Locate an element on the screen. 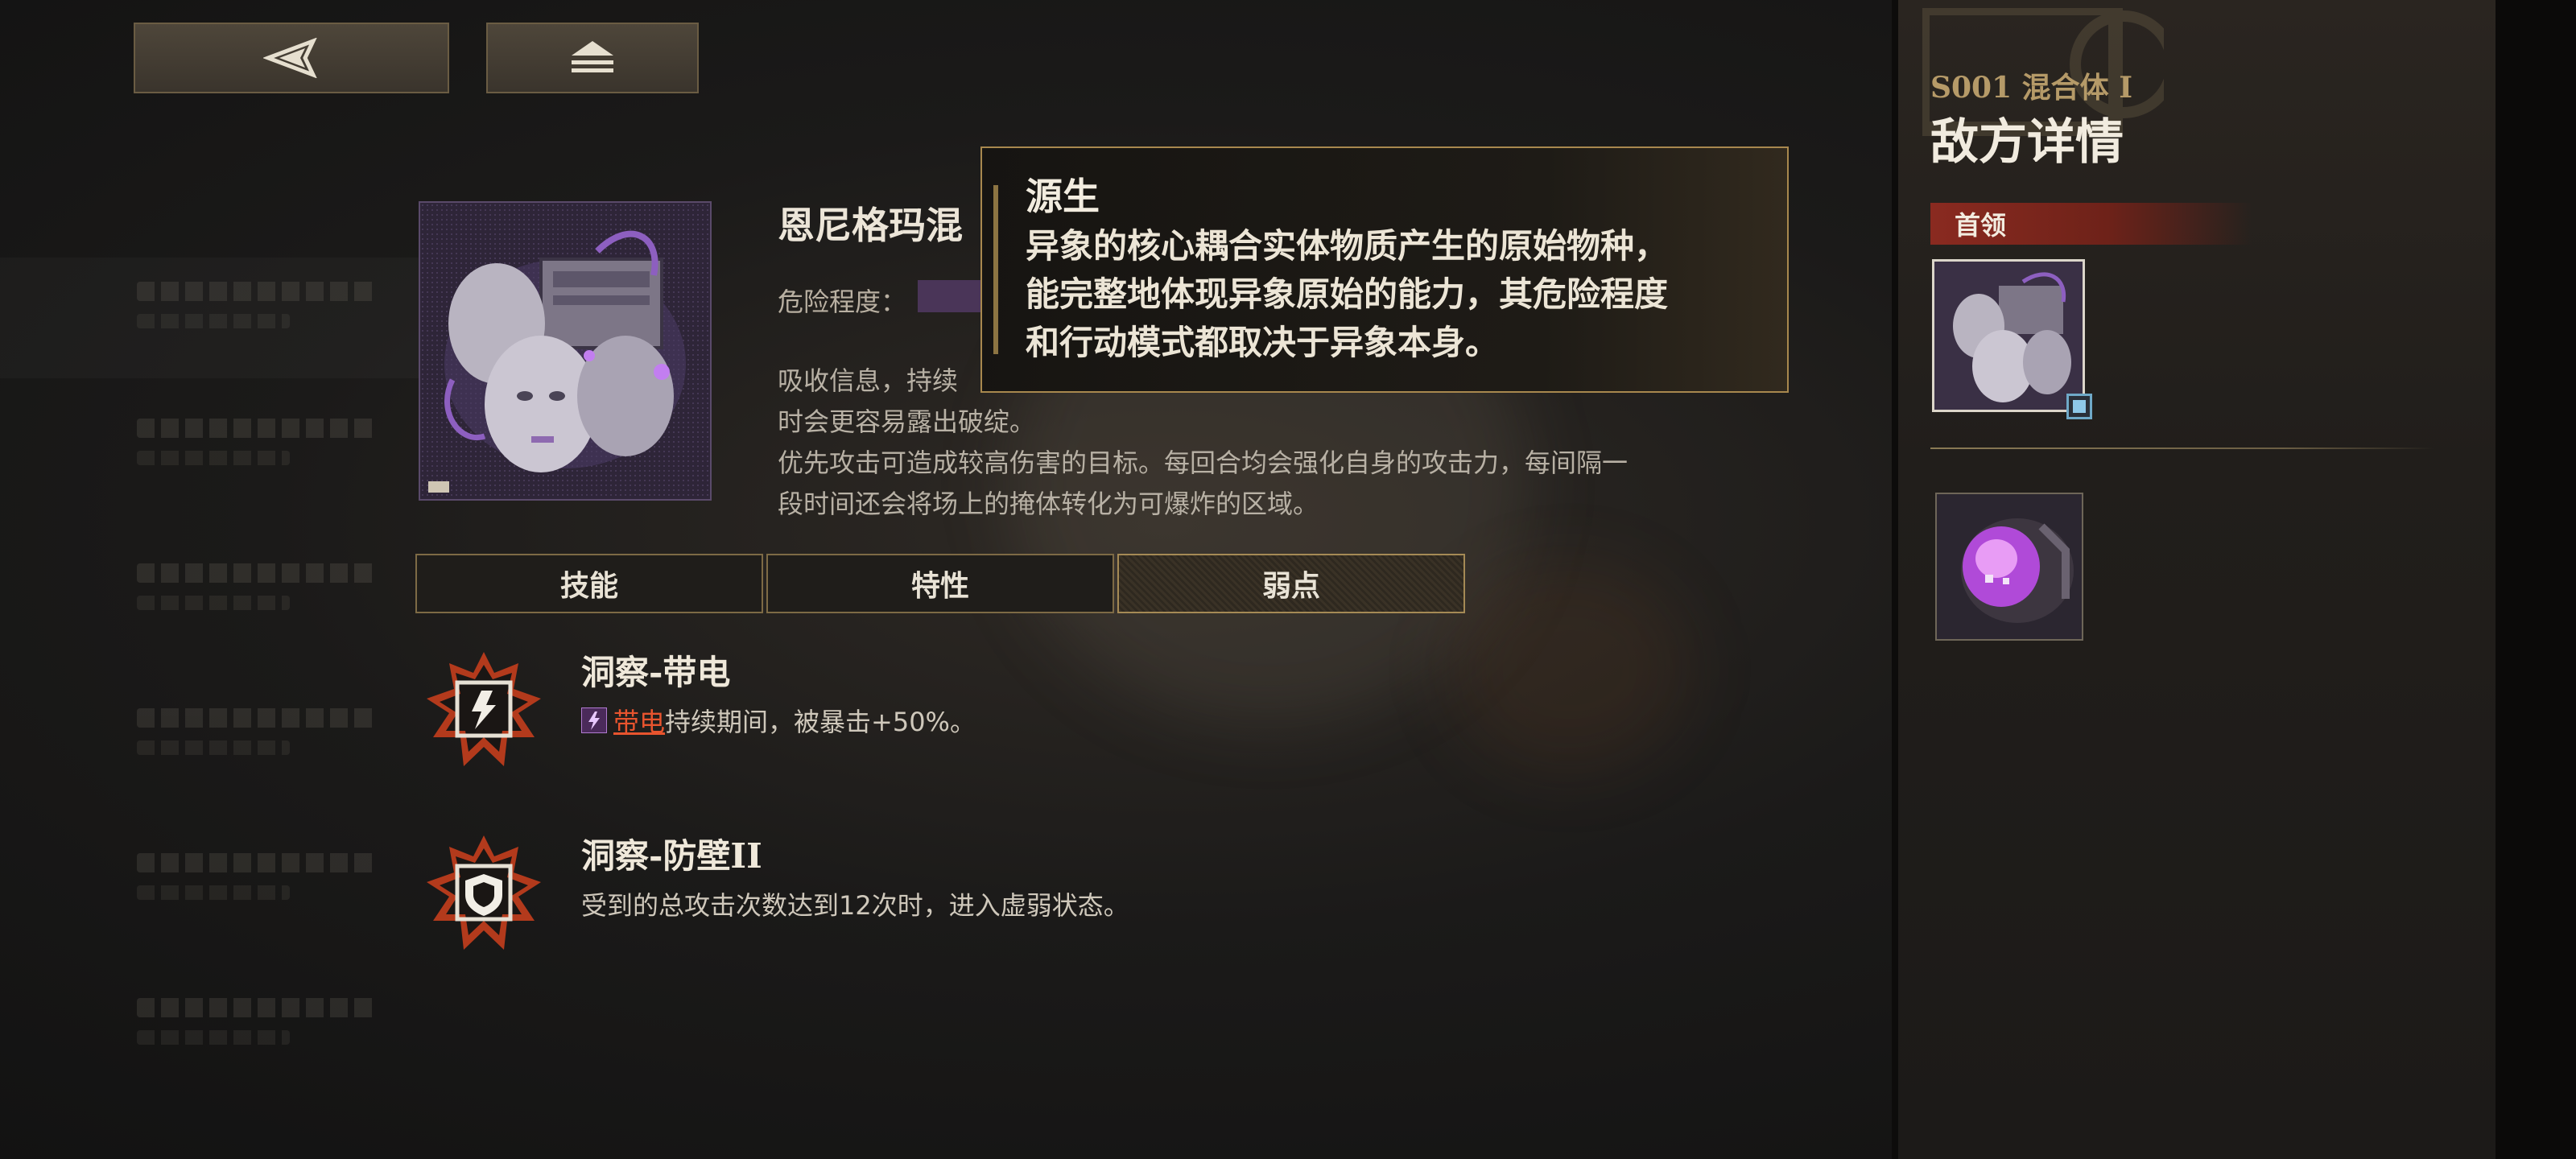  back-button is located at coordinates (291, 58).